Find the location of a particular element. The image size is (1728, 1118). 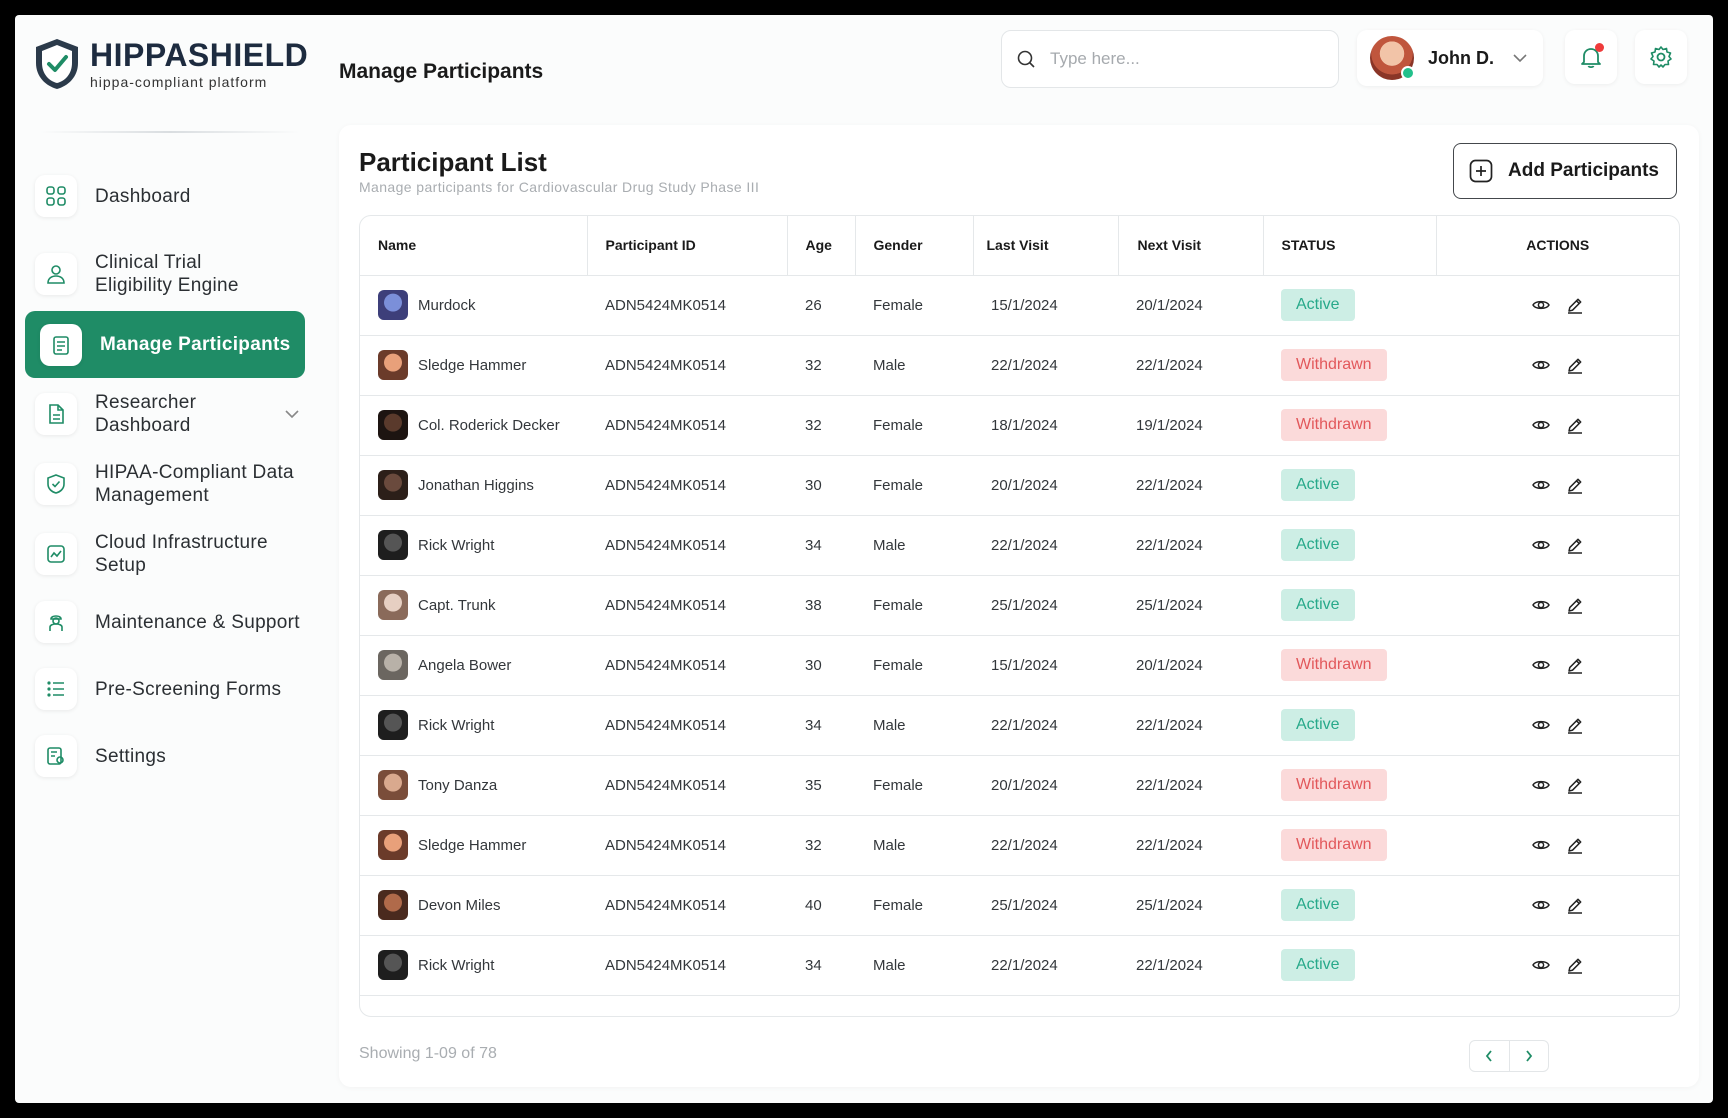

participant-name: Angela Bower is located at coordinates (465, 665).